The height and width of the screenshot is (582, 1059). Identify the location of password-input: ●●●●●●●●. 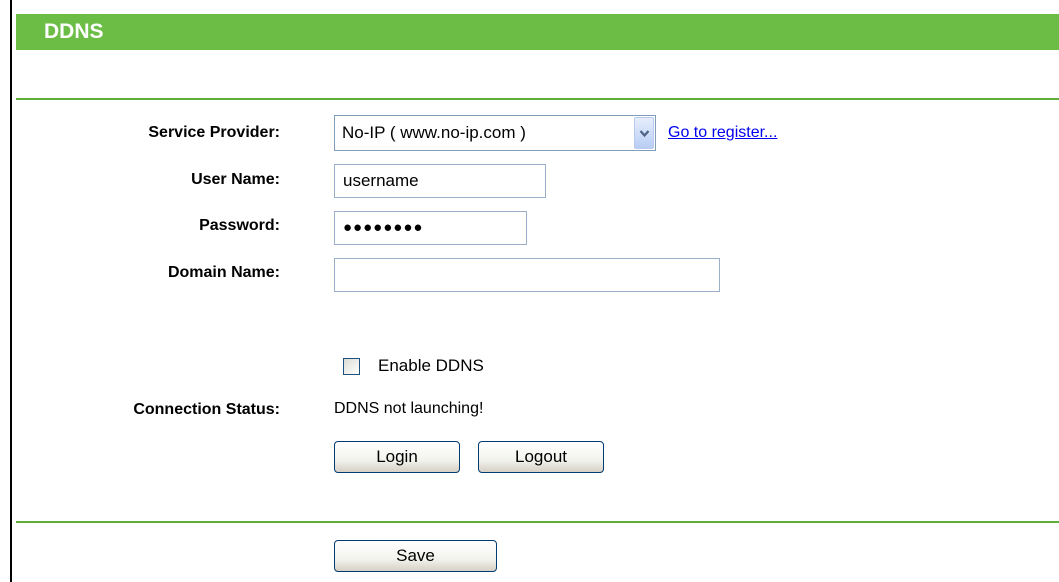
(430, 228).